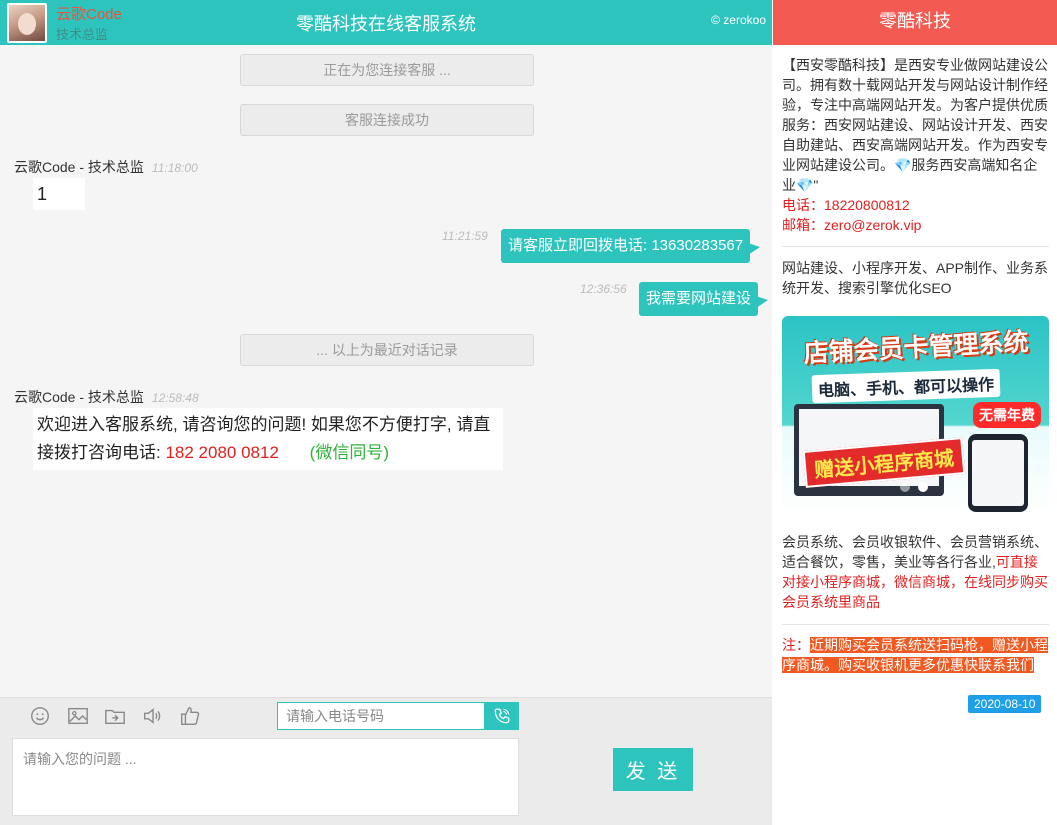 This screenshot has height=825, width=1057. I want to click on chat-header: 云歌Code 技术总监 零酷科技在线客服系统 © zerokoo, so click(386, 22).